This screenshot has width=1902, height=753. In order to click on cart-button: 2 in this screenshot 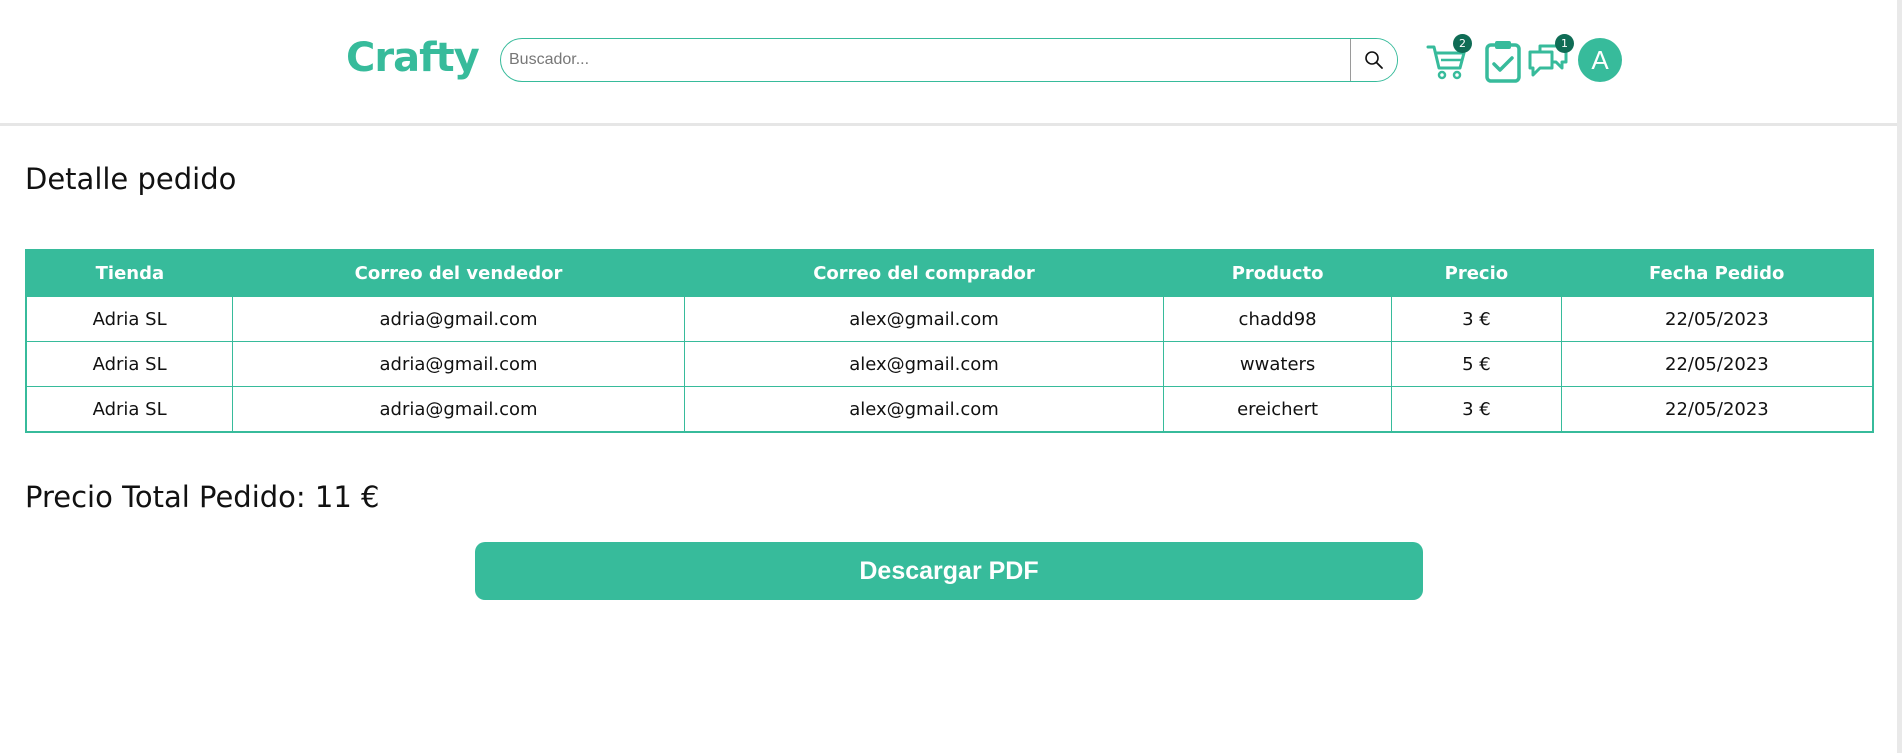, I will do `click(1448, 59)`.